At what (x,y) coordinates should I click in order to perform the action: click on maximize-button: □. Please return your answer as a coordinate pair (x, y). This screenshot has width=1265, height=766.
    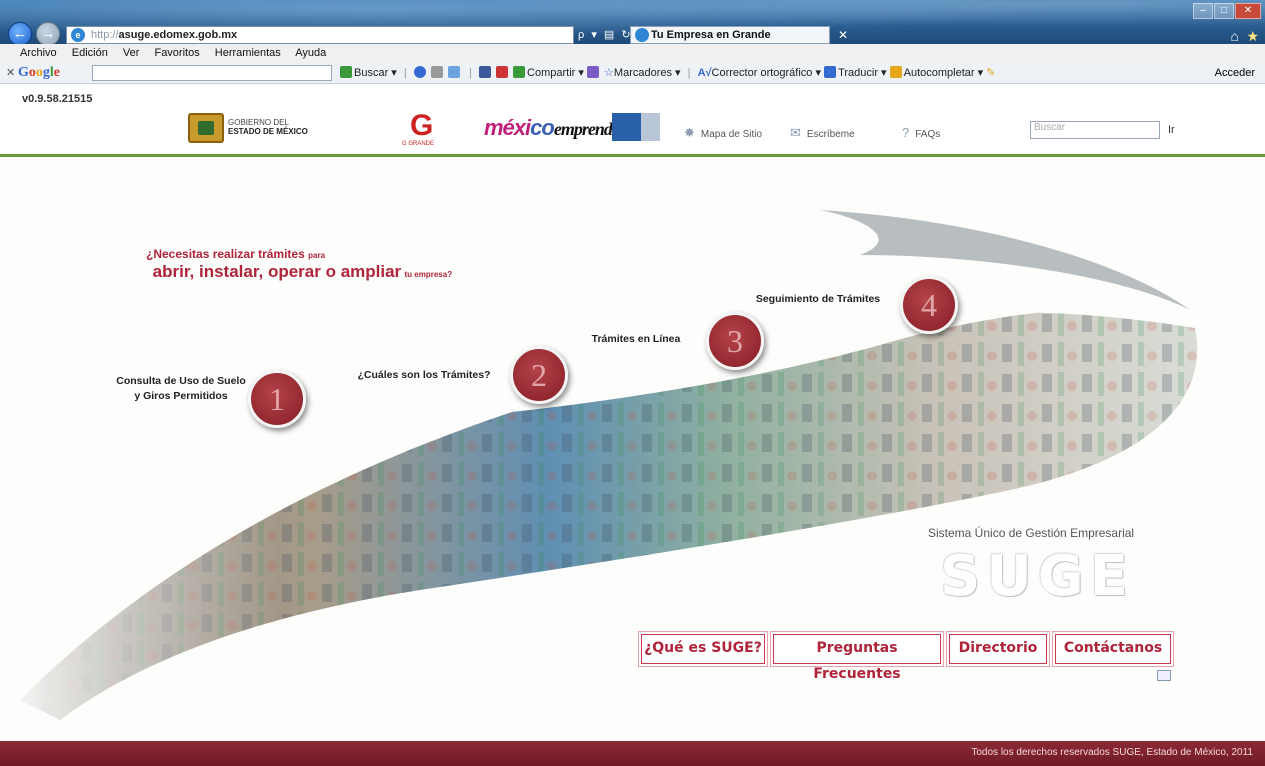
    Looking at the image, I should click on (1224, 11).